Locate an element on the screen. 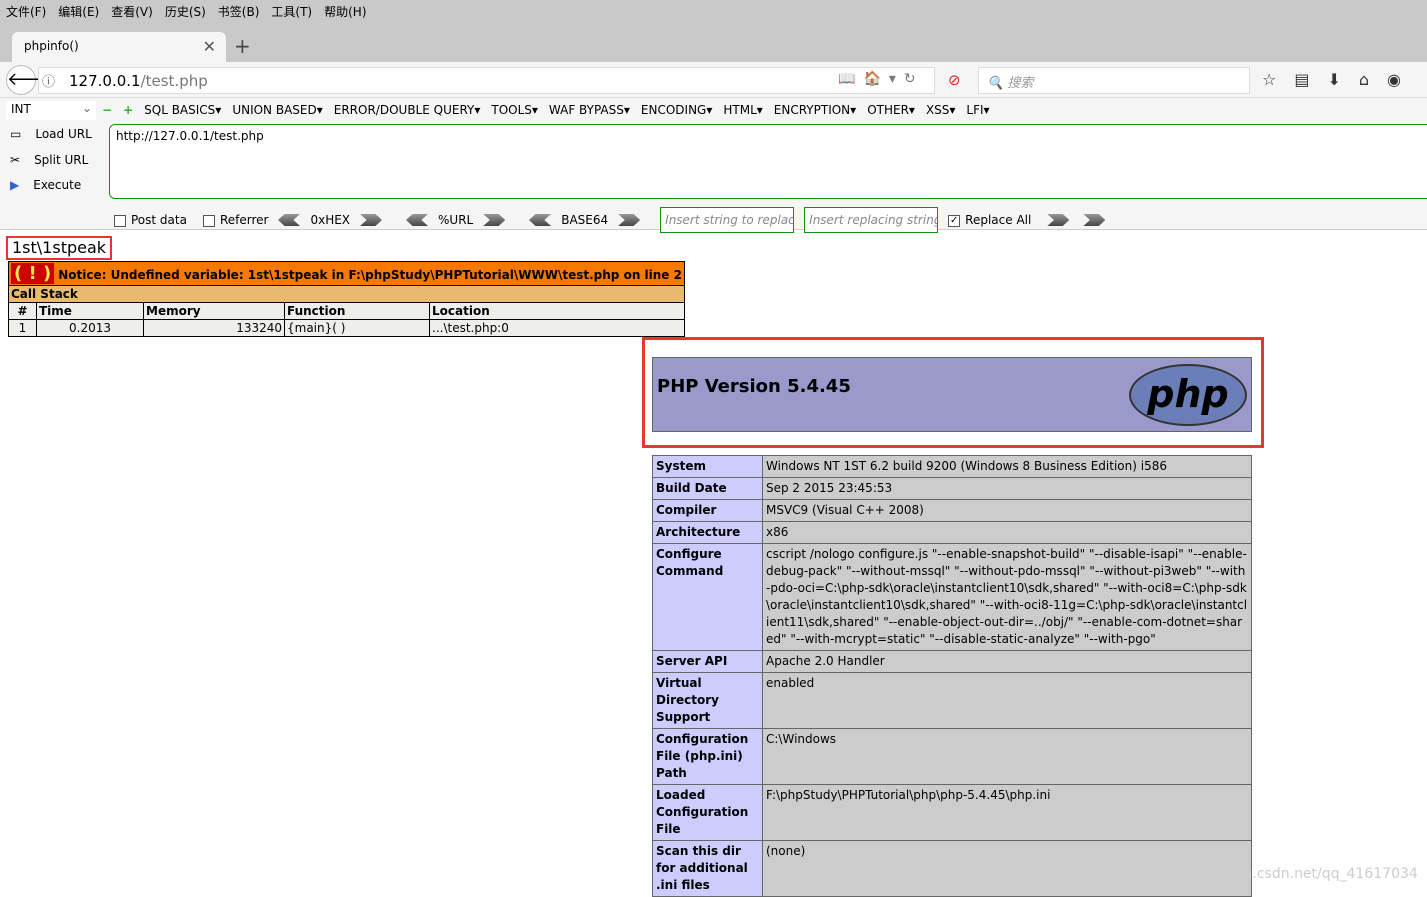 This screenshot has width=1427, height=897. call-stack-header: Call Stack is located at coordinates (346, 294).